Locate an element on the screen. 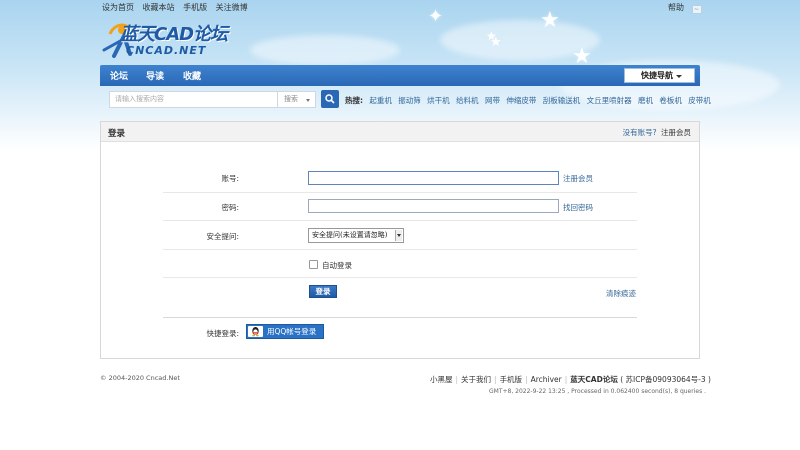 Image resolution: width=800 pixels, height=450 pixels. security-question-label: 安全提问: is located at coordinates (222, 236).